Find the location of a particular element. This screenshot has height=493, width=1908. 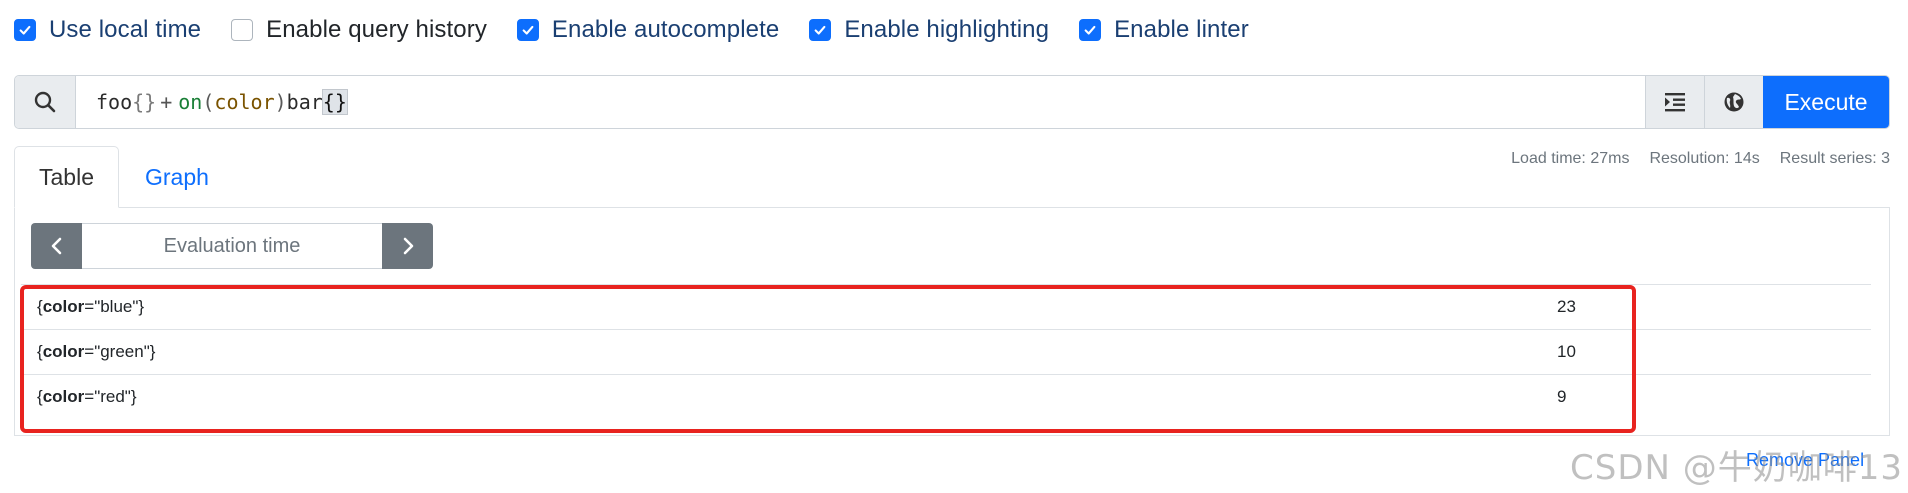

query-paren: ( is located at coordinates (208, 102).